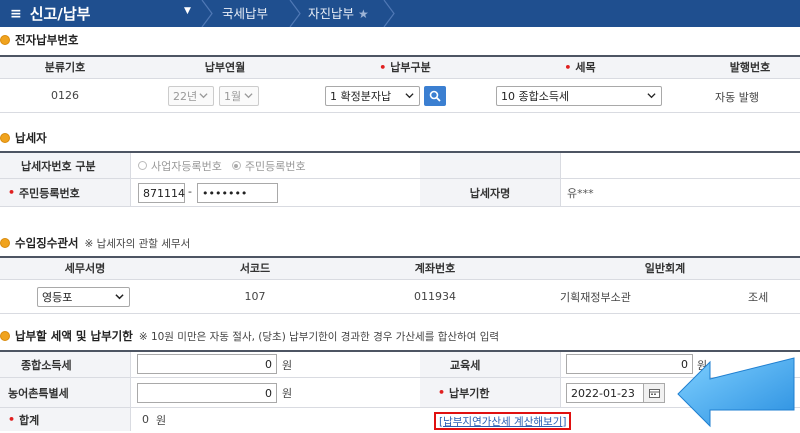 The image size is (800, 433). Describe the element at coordinates (287, 393) in the screenshot. I see `rural-tax-unit: 원` at that location.